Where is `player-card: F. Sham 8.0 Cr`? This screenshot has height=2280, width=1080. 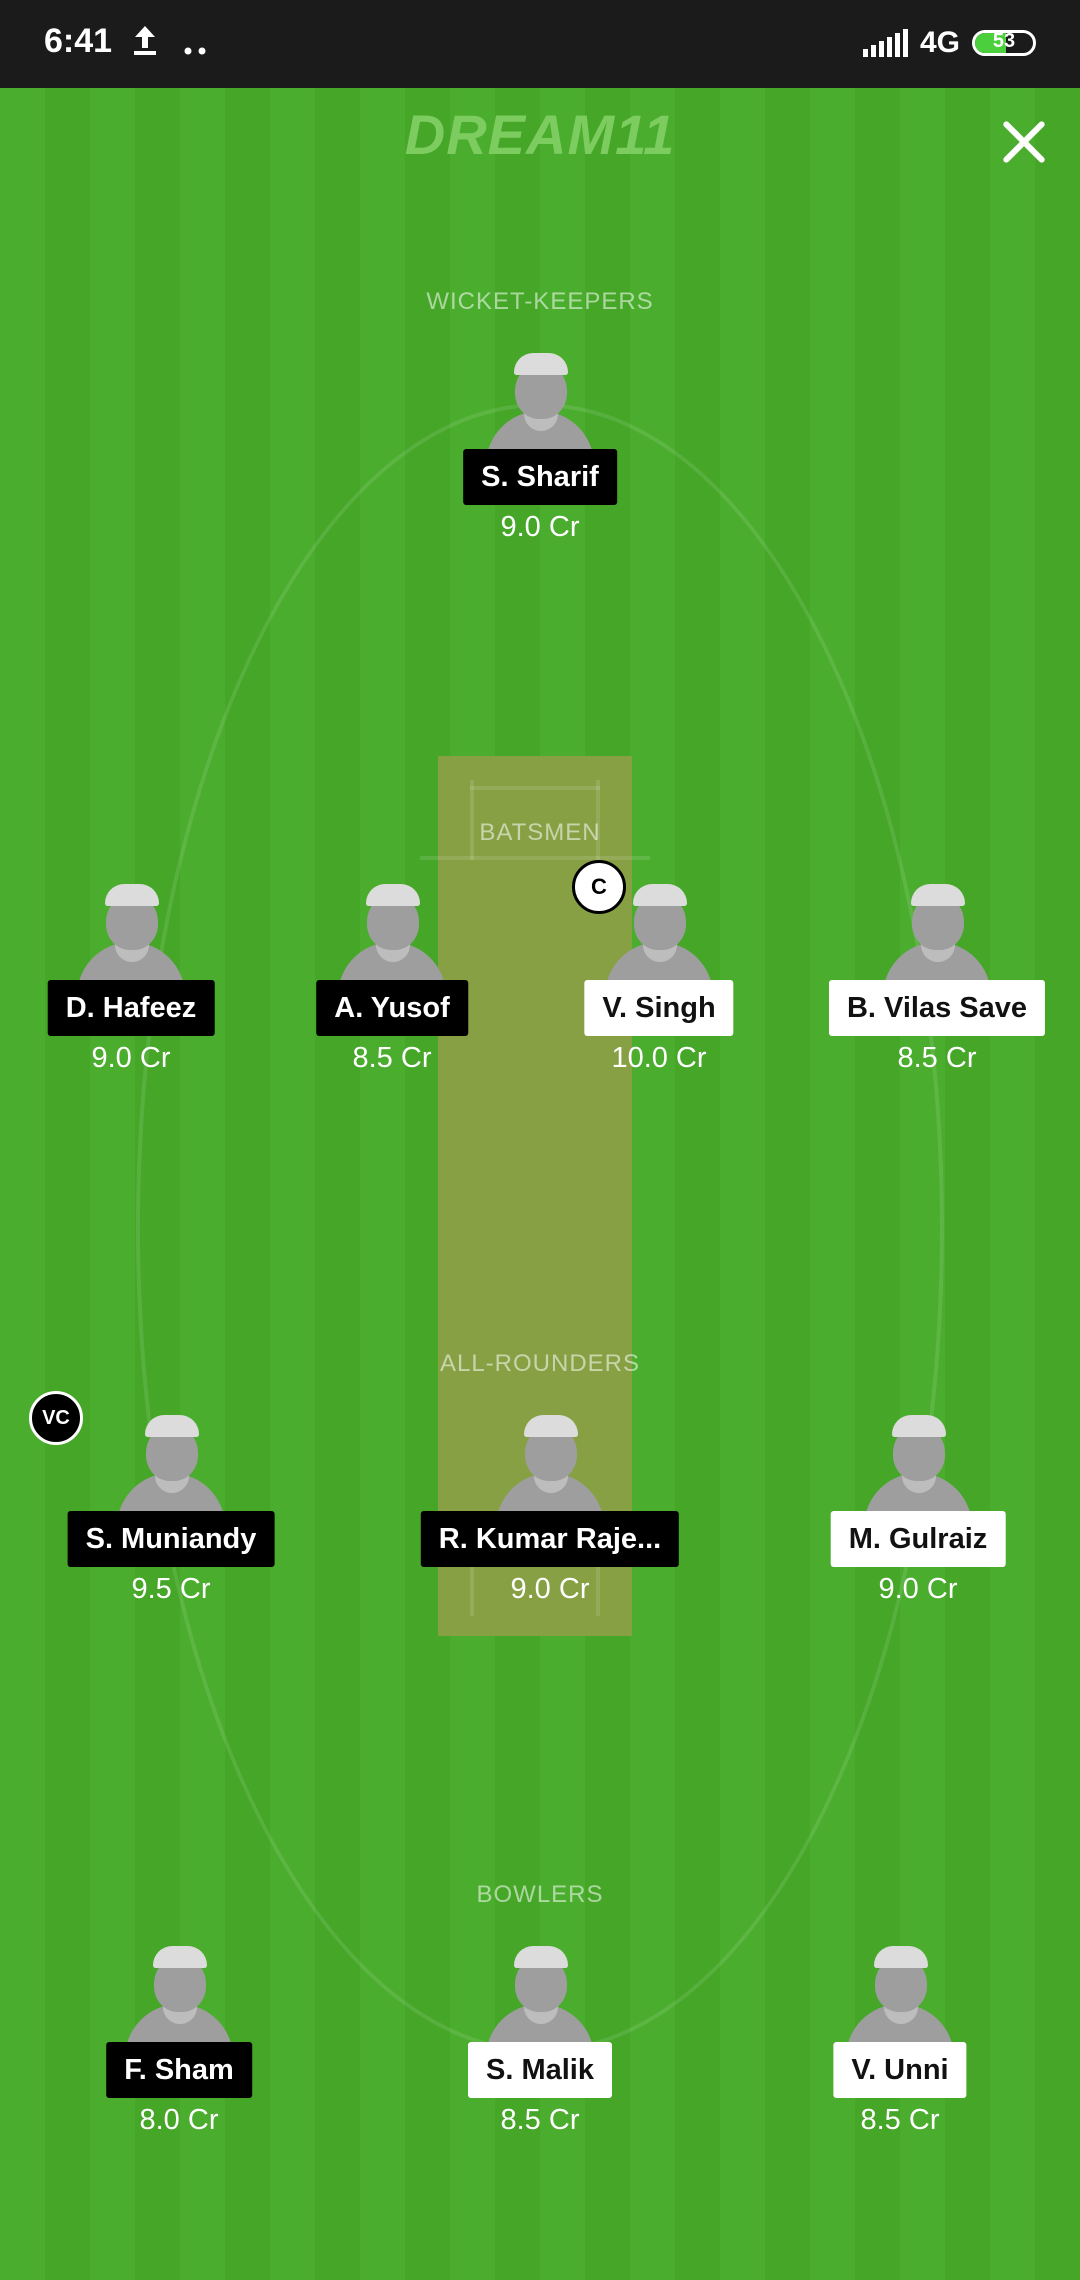
player-card: F. Sham 8.0 Cr is located at coordinates (179, 2056).